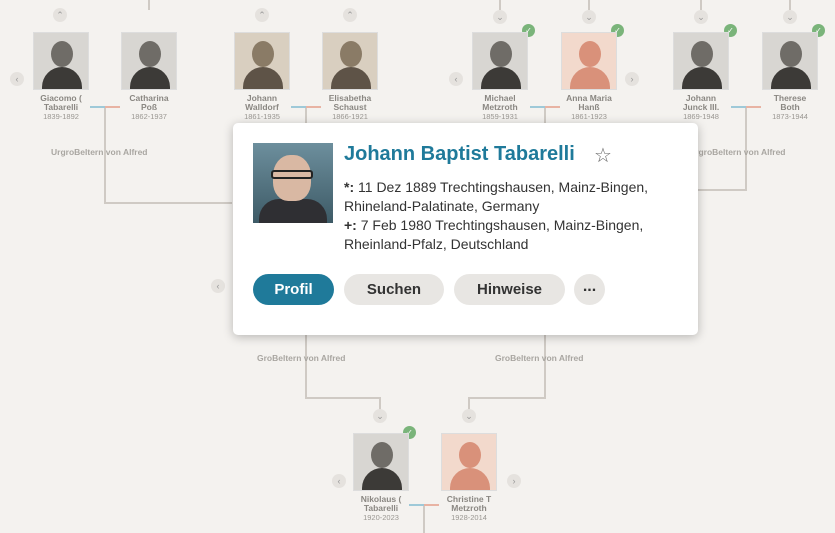 The image size is (835, 533). What do you see at coordinates (262, 107) in the screenshot?
I see `person-name-last: Walldorf` at bounding box center [262, 107].